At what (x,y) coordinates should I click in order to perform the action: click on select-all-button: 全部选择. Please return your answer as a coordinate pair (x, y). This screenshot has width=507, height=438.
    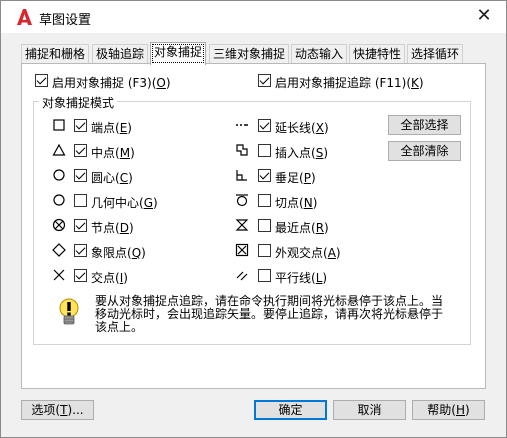
    Looking at the image, I should click on (424, 125).